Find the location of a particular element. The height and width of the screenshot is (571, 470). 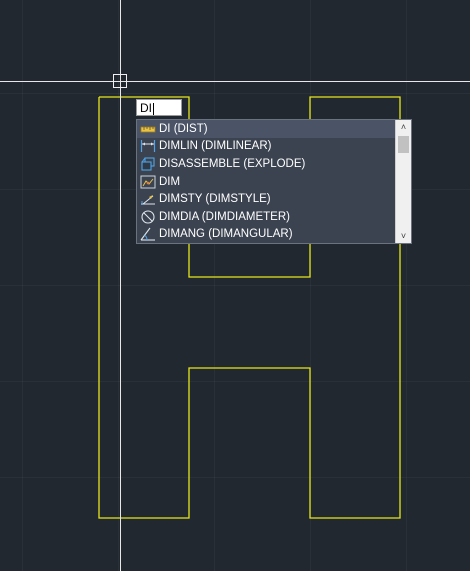

autocomplete-item-dimstyle: DIMSTY (DIMSTYLE) is located at coordinates (266, 199).